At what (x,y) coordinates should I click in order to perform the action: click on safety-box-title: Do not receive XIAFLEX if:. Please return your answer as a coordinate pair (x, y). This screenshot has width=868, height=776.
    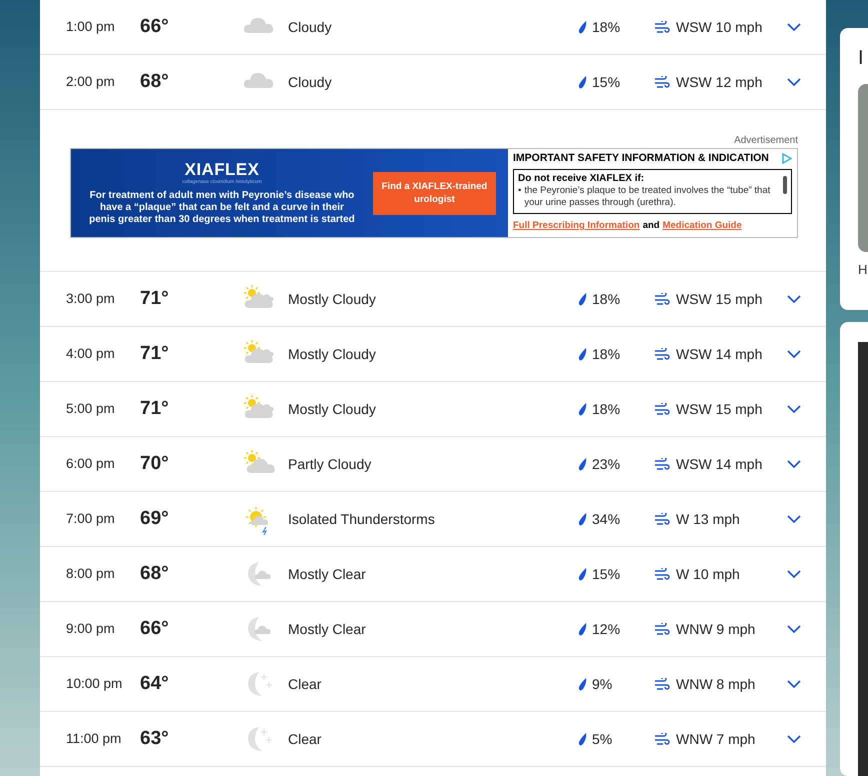
    Looking at the image, I should click on (582, 178).